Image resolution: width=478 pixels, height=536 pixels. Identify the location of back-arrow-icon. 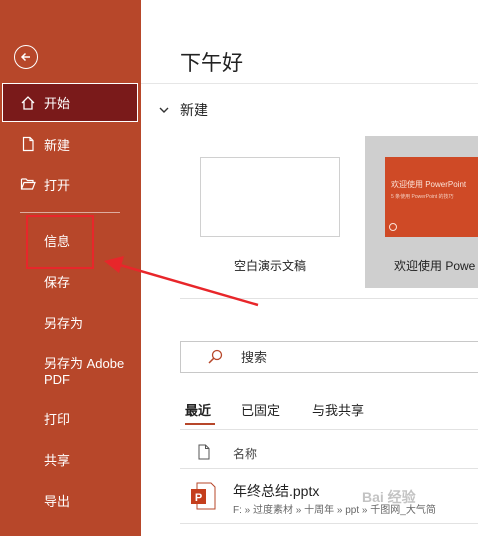
(25, 57).